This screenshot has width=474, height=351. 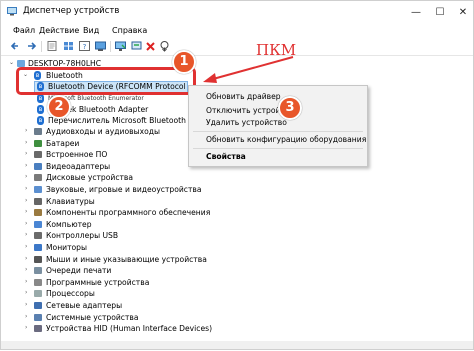 What do you see at coordinates (237, 345) in the screenshot?
I see `horizontal-scrollbar` at bounding box center [237, 345].